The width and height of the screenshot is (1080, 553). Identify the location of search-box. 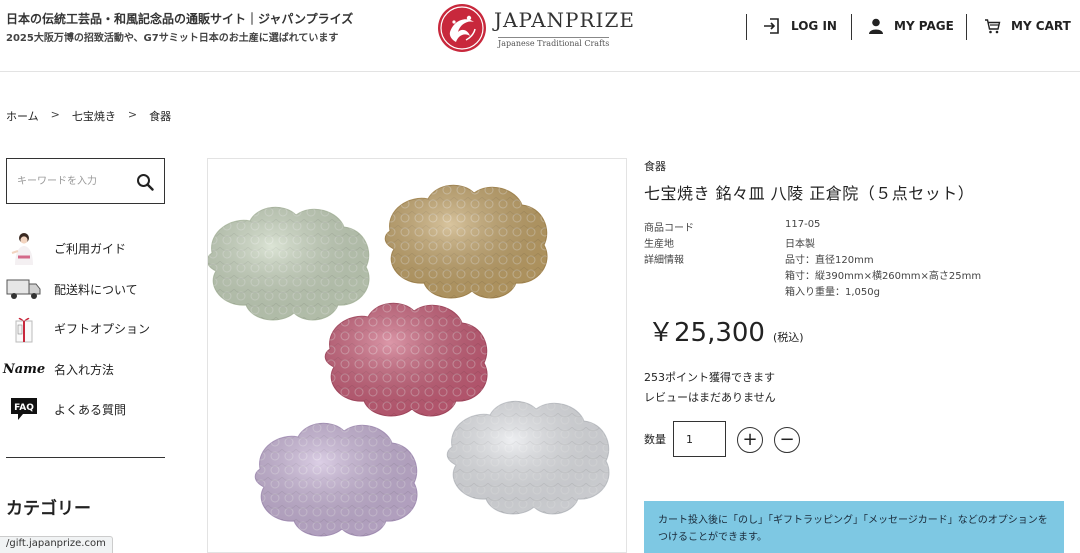
(85, 181).